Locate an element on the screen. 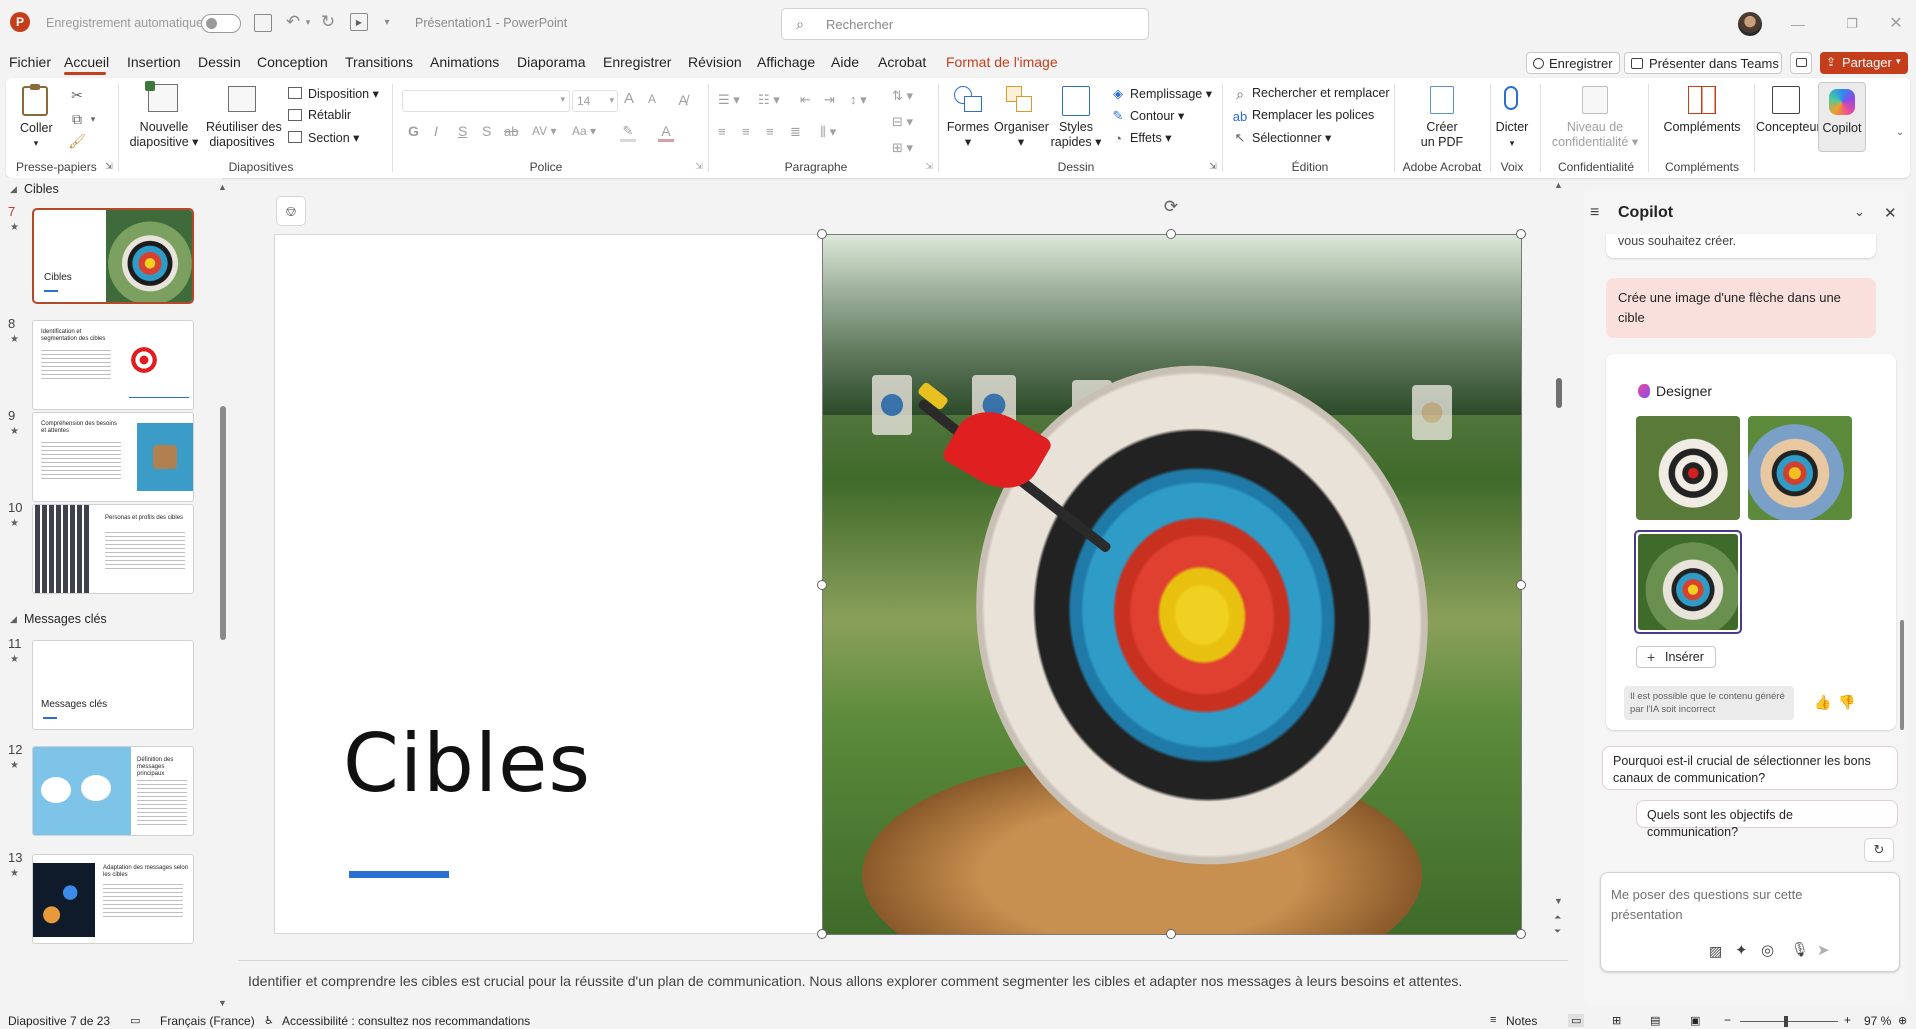  section-header-targets: Cibles is located at coordinates (41, 189).